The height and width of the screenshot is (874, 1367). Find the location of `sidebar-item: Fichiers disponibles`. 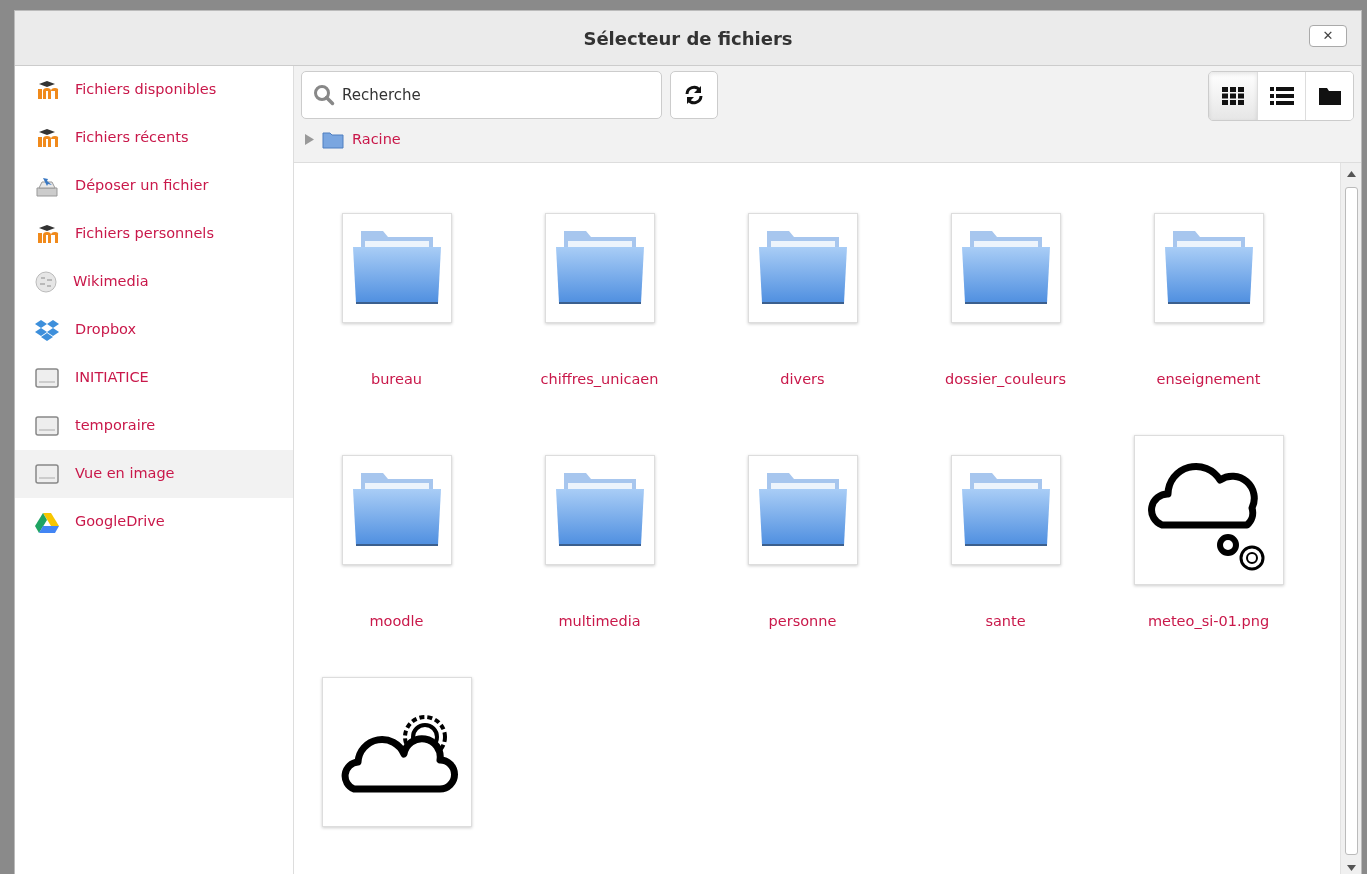

sidebar-item: Fichiers disponibles is located at coordinates (154, 90).